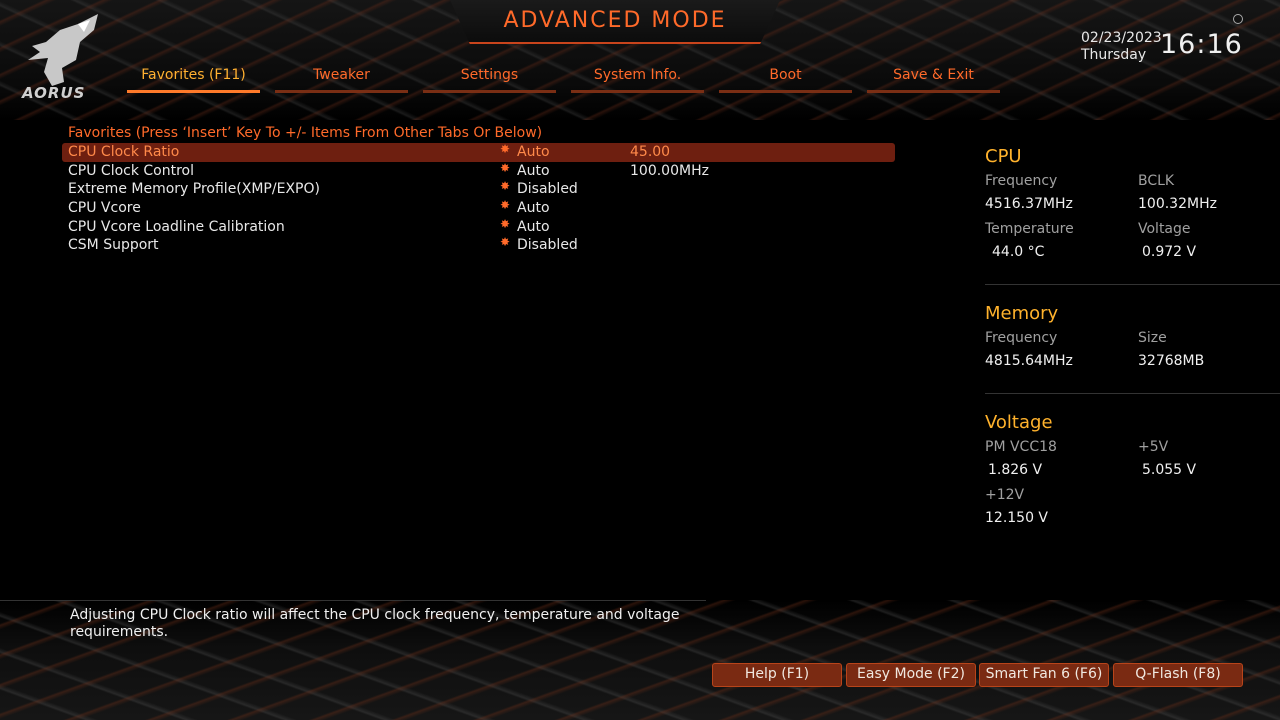  Describe the element at coordinates (1132, 197) in the screenshot. I see `cpu-freq-bclk: Frequency BCLK 4516.37MHz 100.32MHz` at that location.